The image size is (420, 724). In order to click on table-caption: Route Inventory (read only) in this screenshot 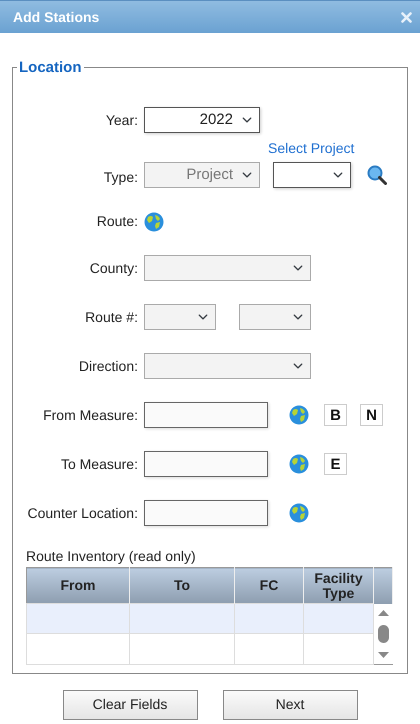, I will do `click(111, 556)`.